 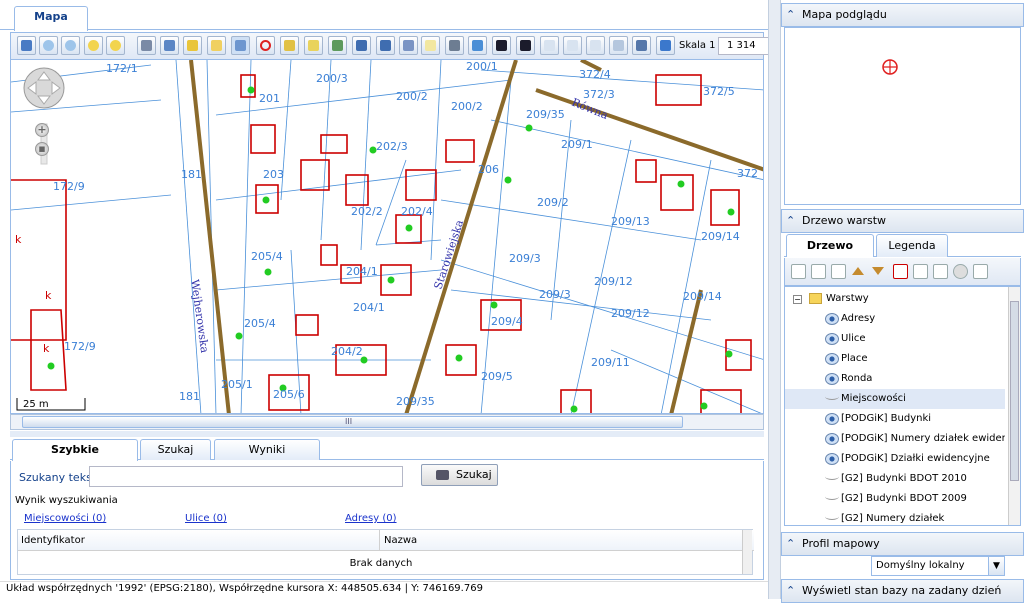 What do you see at coordinates (115, 45) in the screenshot?
I see `zoom-extent-icon` at bounding box center [115, 45].